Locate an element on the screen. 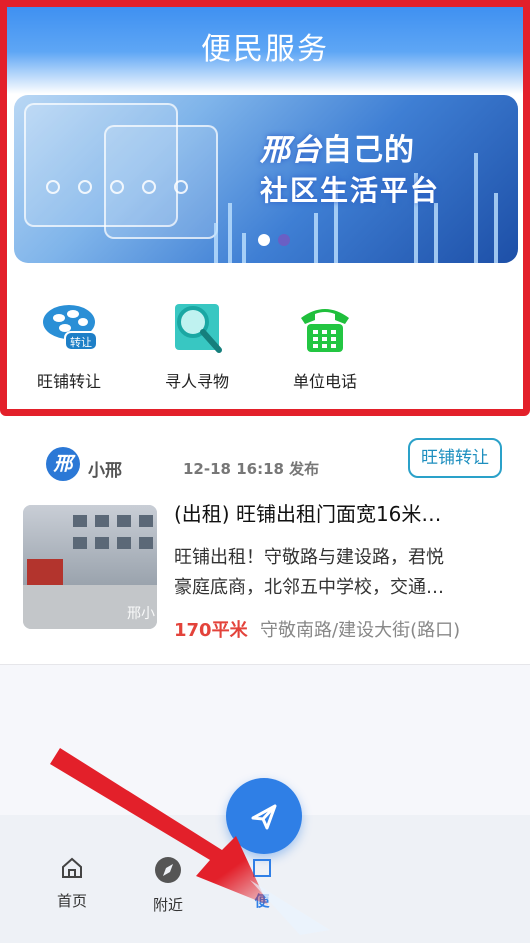 Image resolution: width=530 pixels, height=943 pixels. service-label: 单位电话 is located at coordinates (324, 381).